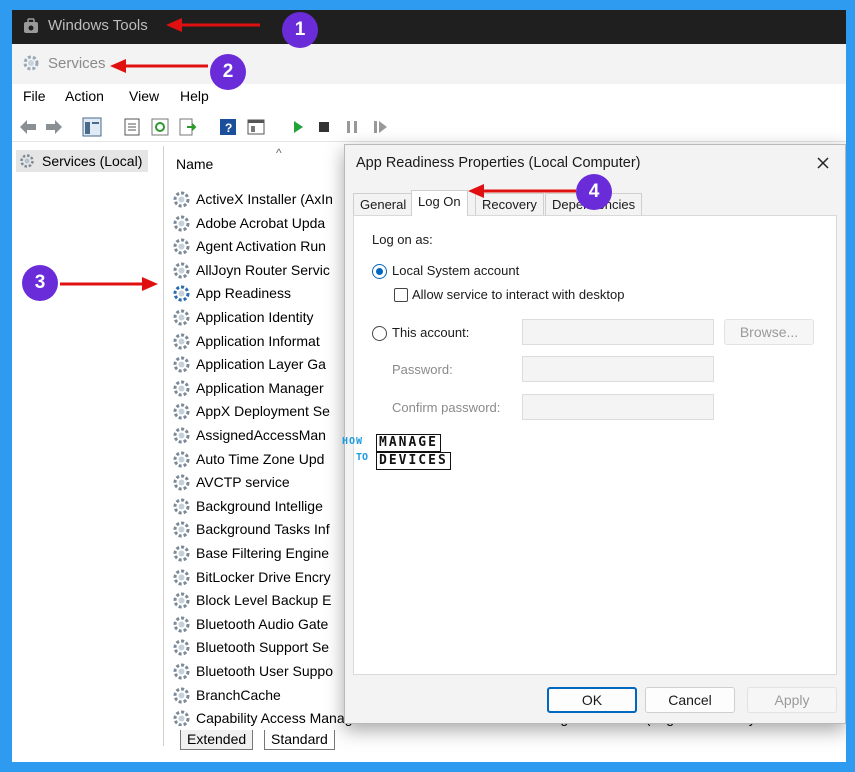 The height and width of the screenshot is (772, 855). What do you see at coordinates (40, 283) in the screenshot?
I see `annotation-badge-3: 3` at bounding box center [40, 283].